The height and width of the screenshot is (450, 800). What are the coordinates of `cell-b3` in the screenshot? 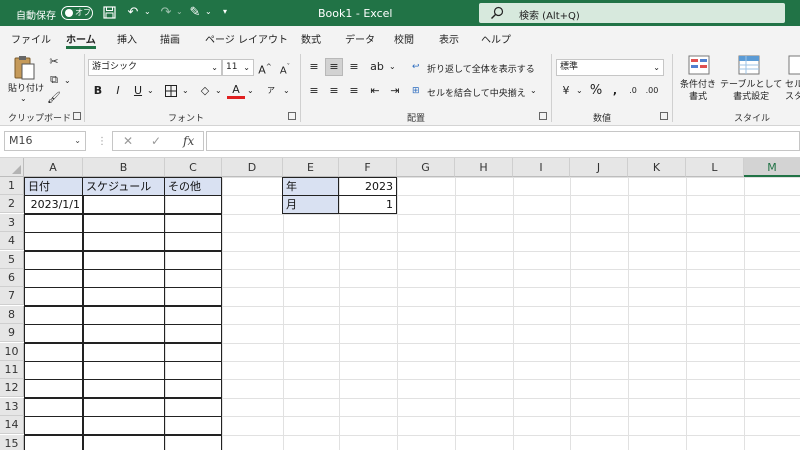 It's located at (123, 223).